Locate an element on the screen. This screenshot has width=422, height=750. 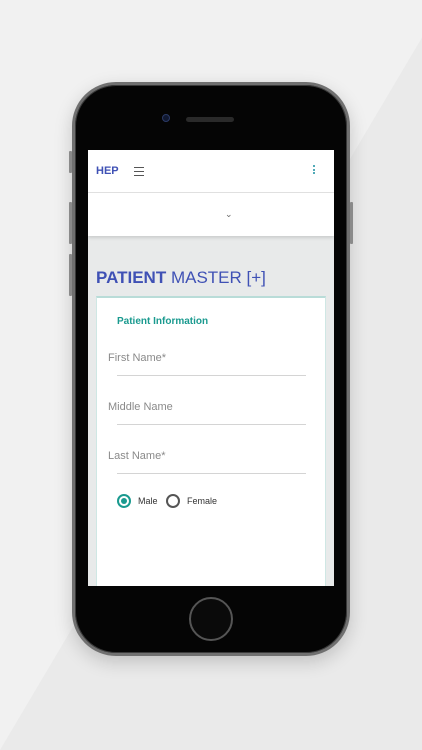
last-name-field: Last Name* is located at coordinates (207, 462).